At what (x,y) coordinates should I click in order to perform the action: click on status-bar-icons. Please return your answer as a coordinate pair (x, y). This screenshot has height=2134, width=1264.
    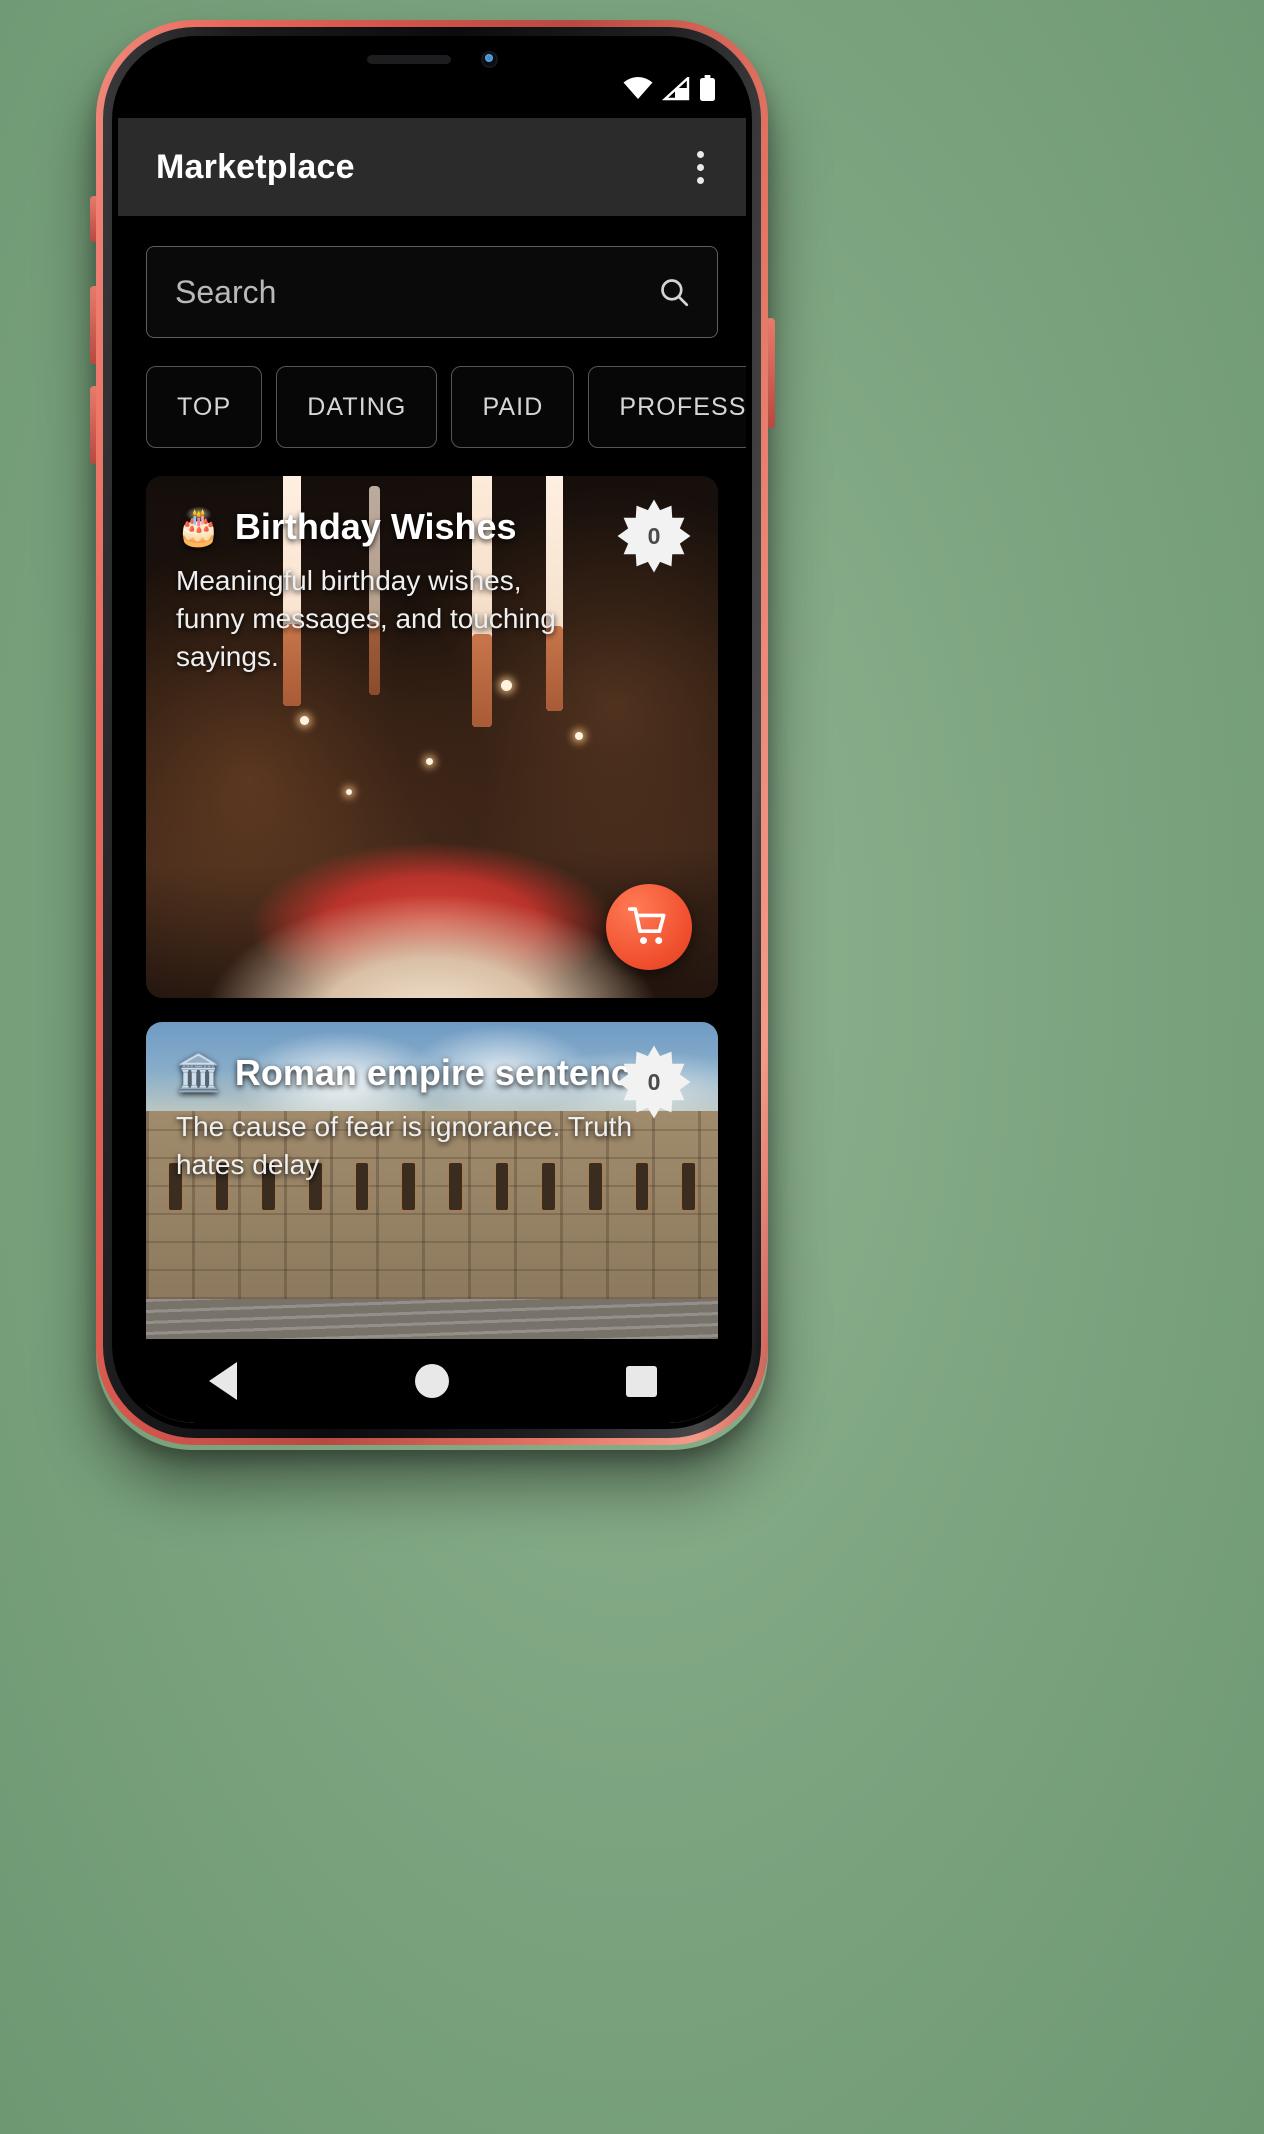
    Looking at the image, I should click on (669, 80).